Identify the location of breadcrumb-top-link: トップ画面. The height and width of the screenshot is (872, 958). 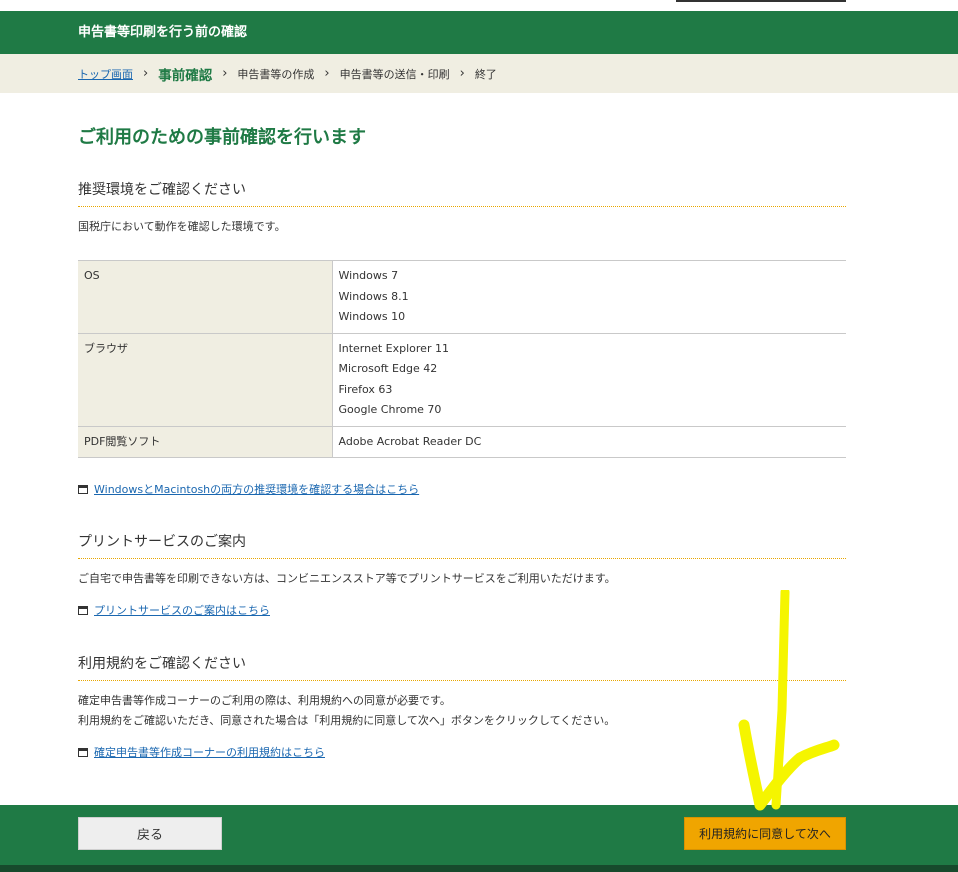
(105, 74).